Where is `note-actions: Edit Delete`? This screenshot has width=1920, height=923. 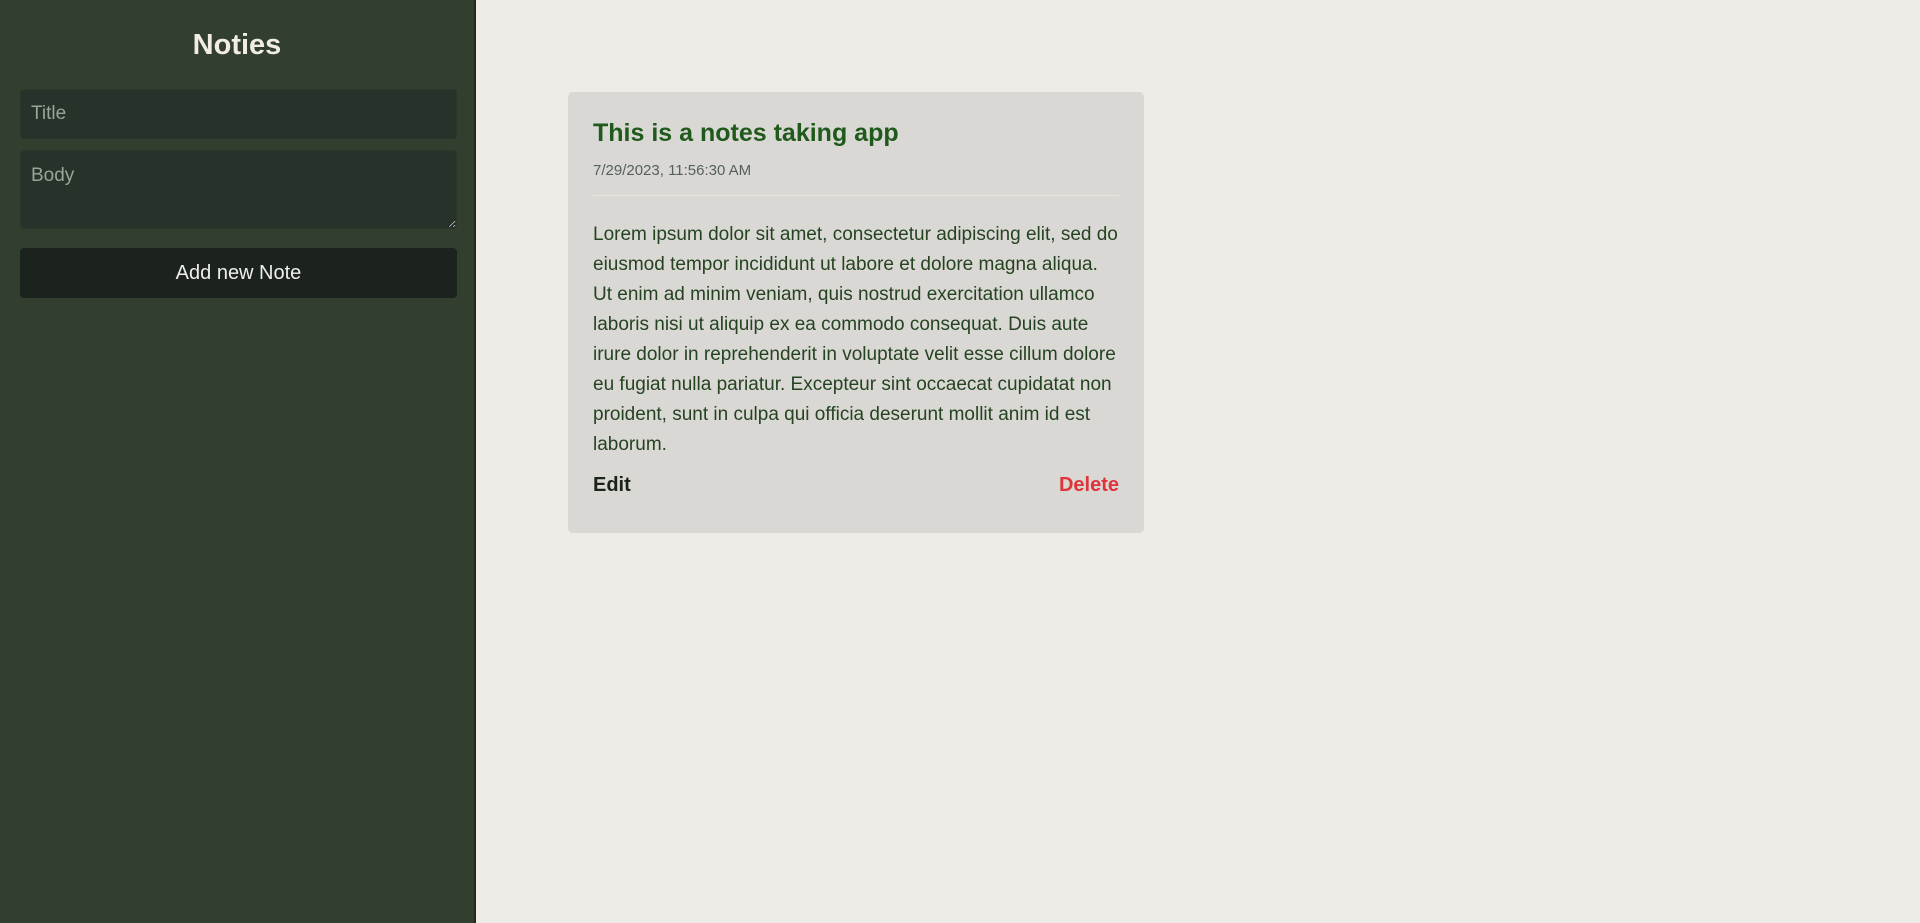
note-actions: Edit Delete is located at coordinates (856, 485).